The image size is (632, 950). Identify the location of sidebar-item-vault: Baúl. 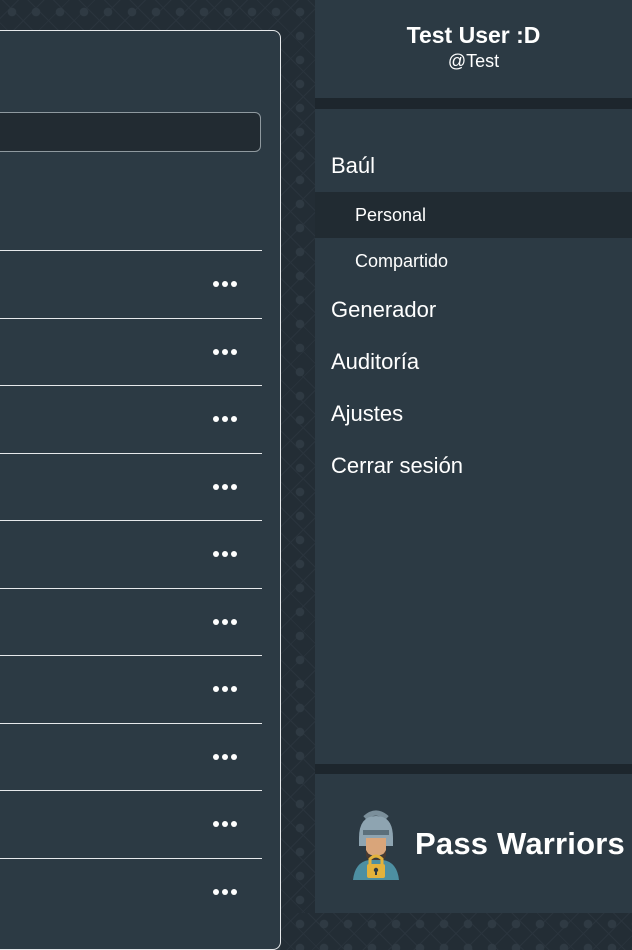
(353, 166).